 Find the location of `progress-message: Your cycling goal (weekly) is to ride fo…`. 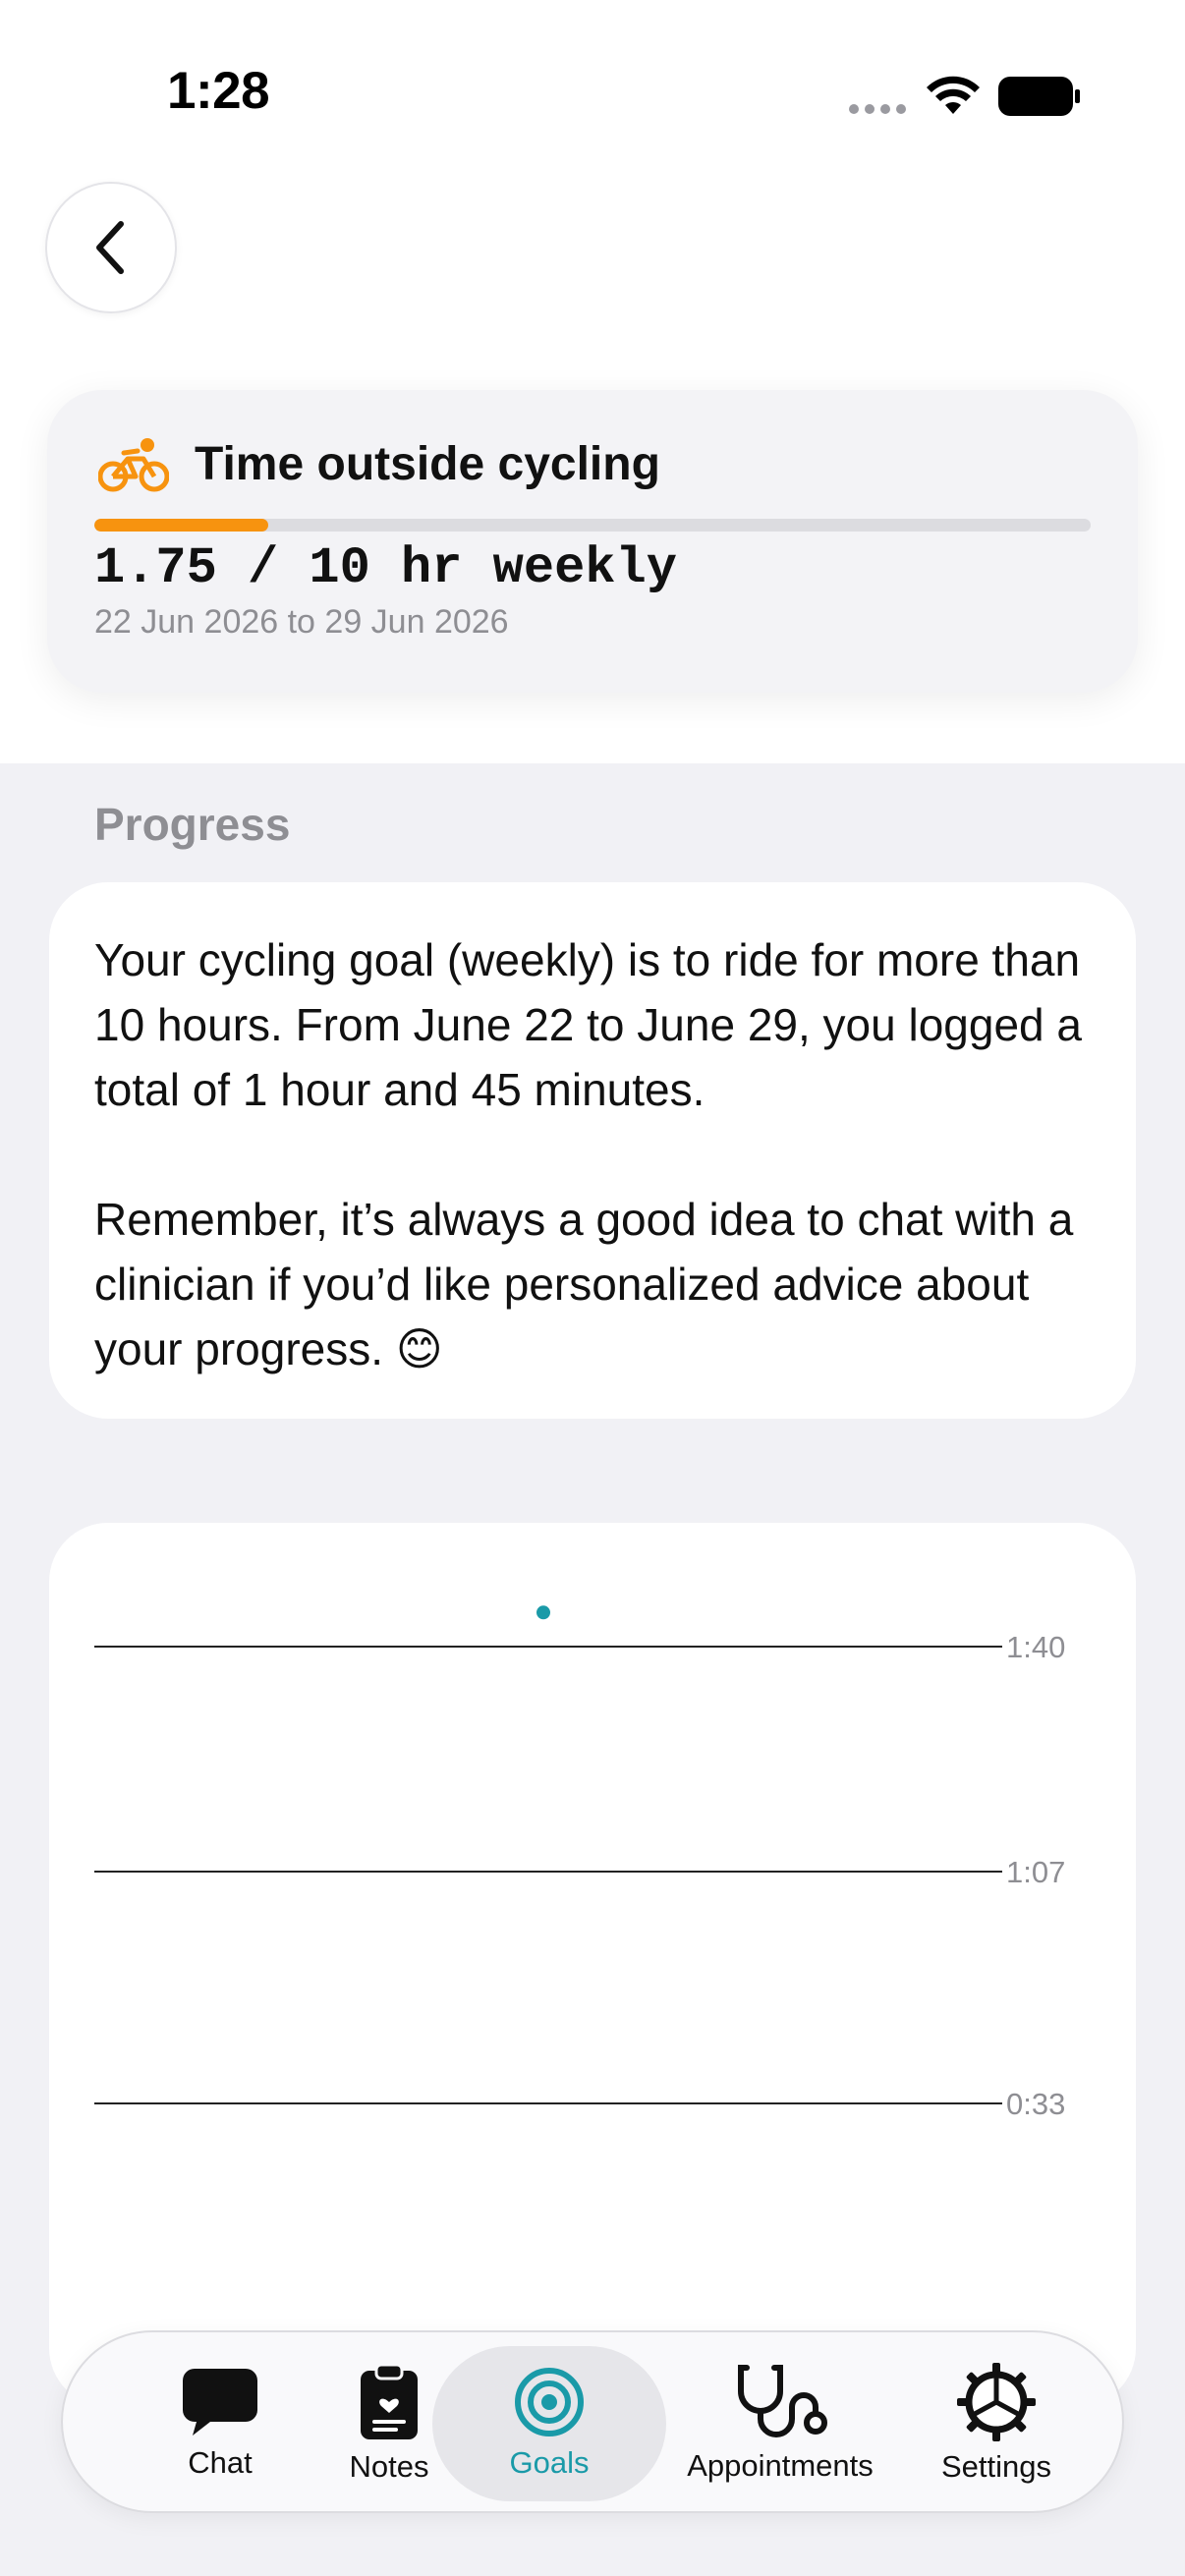

progress-message: Your cycling goal (weekly) is to ride fo… is located at coordinates (588, 1154).